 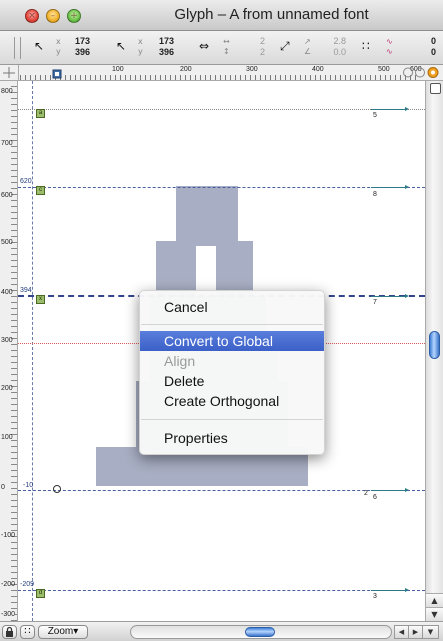 What do you see at coordinates (27, 632) in the screenshot?
I see `grid-button: ∷` at bounding box center [27, 632].